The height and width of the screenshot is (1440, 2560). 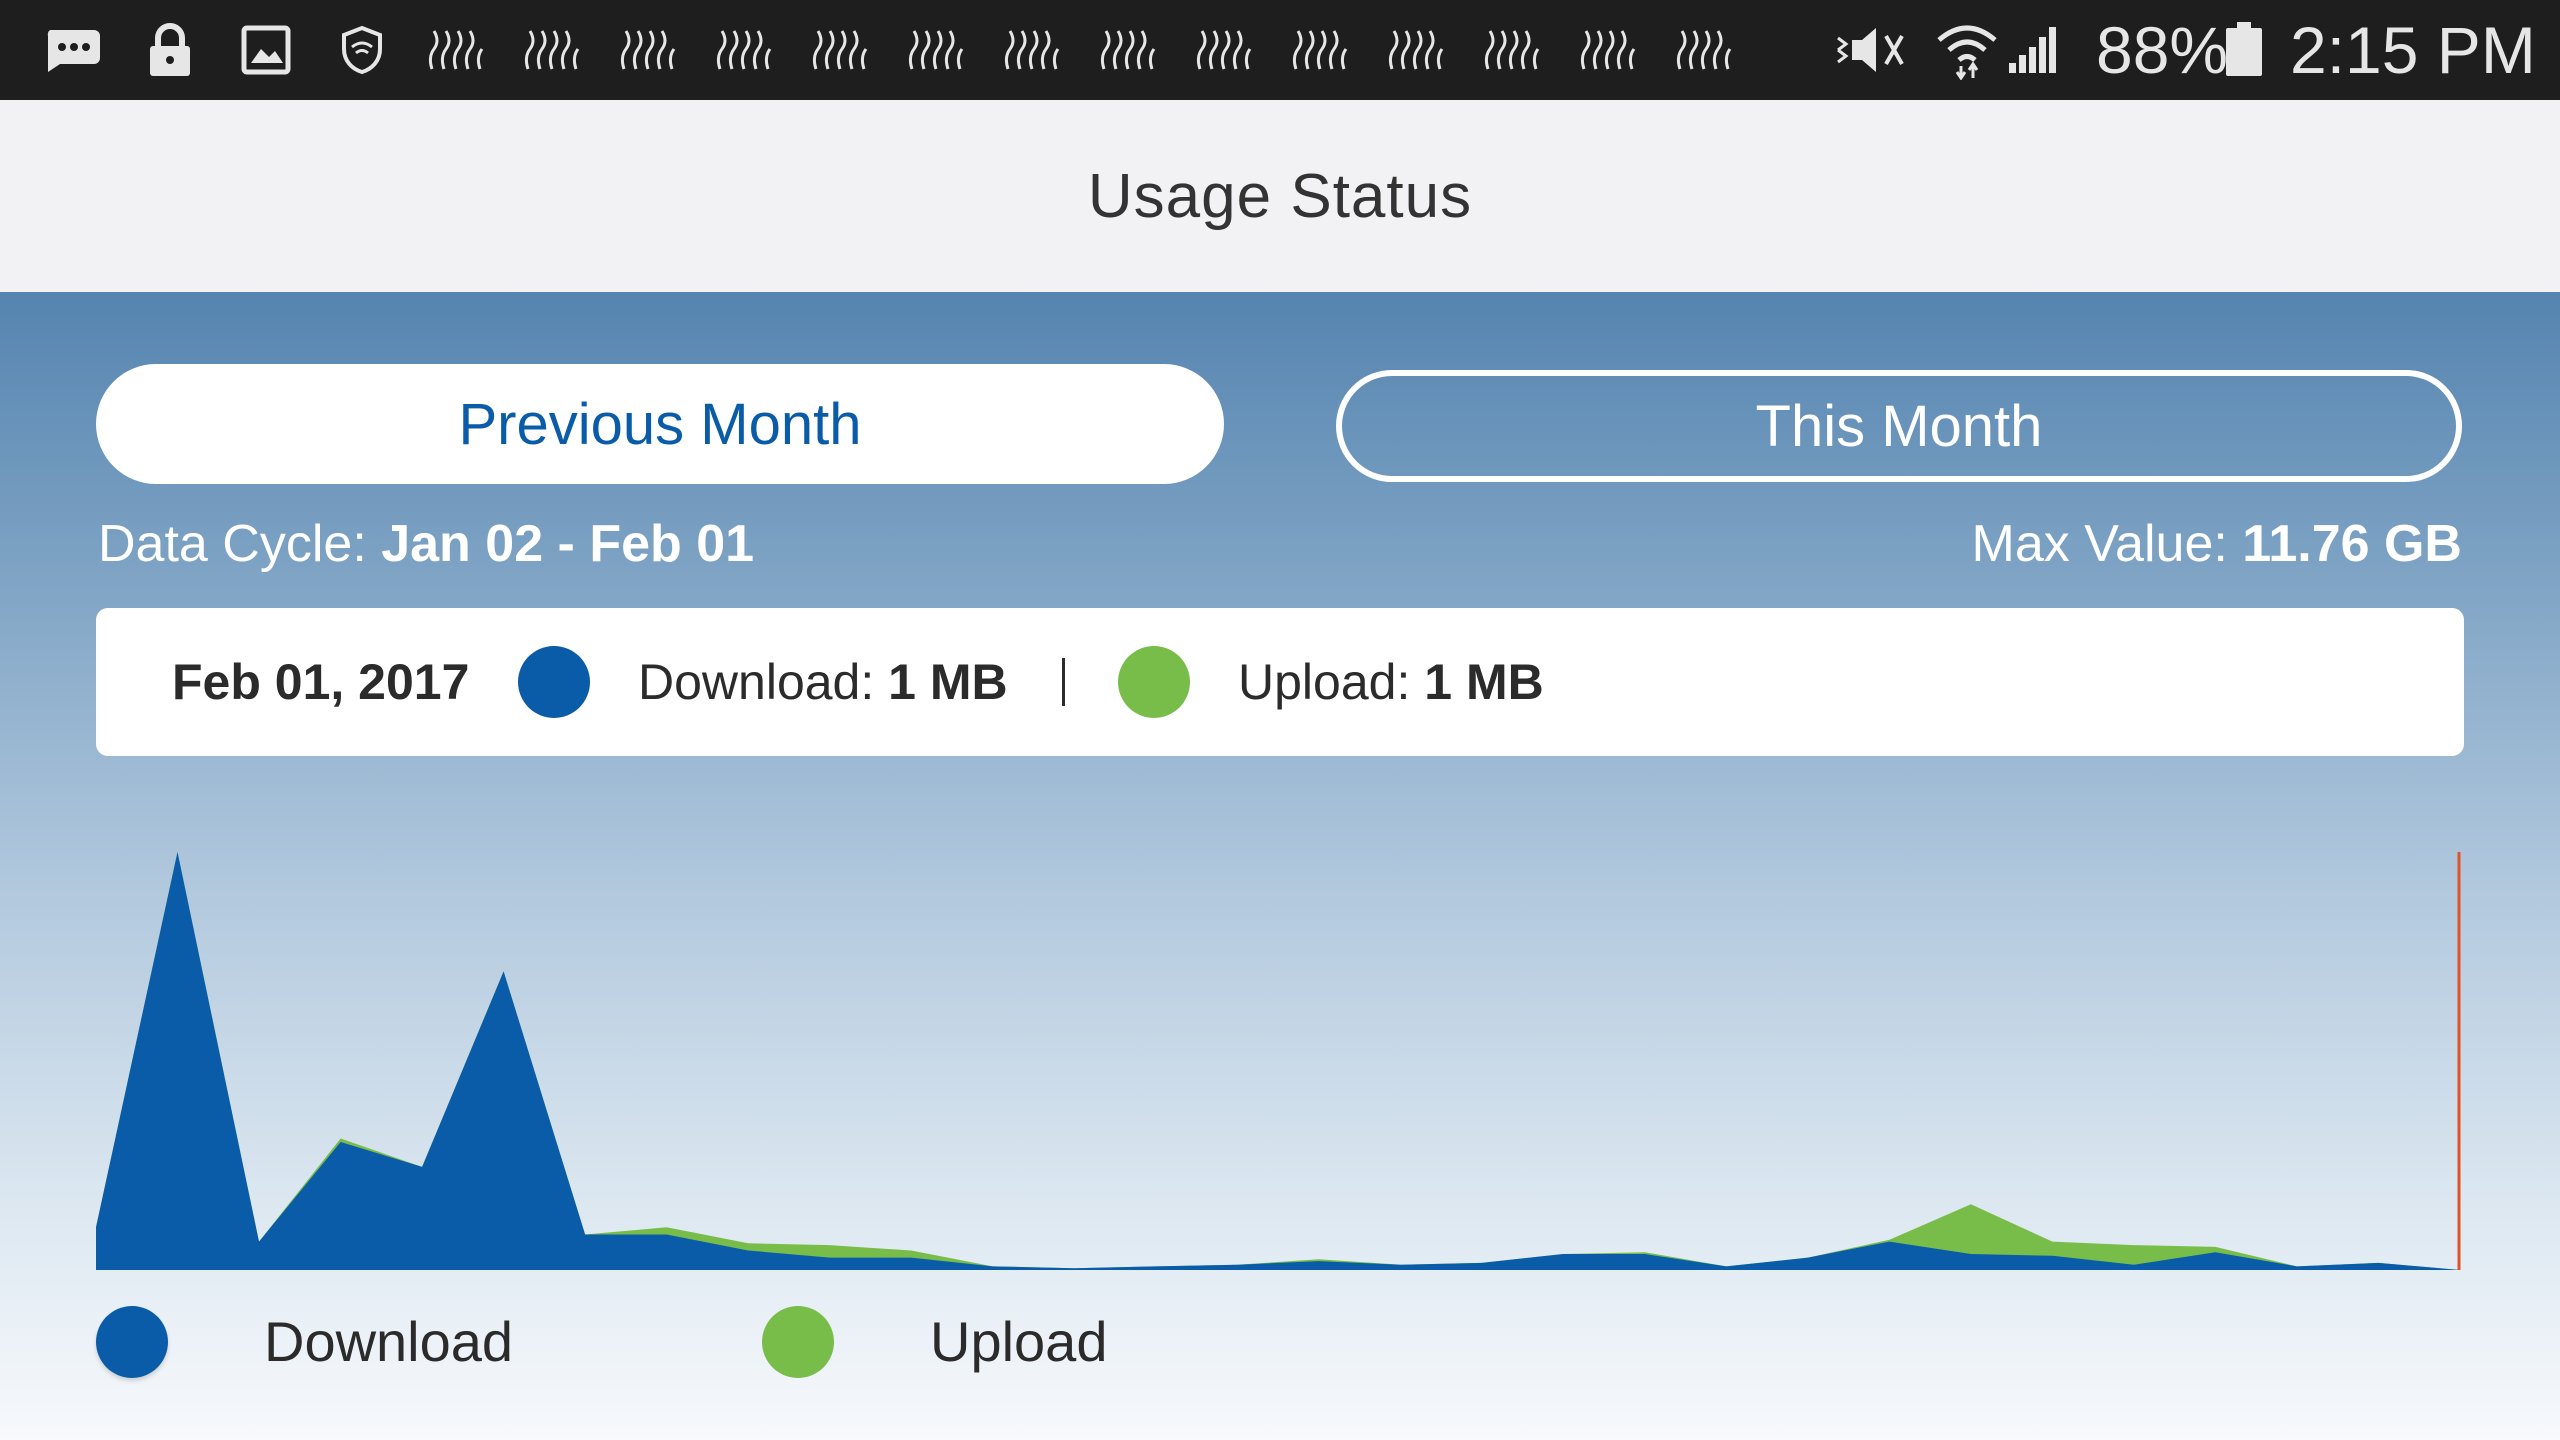 What do you see at coordinates (1280, 50) in the screenshot?
I see `status-bar: 88% 2:15 PM` at bounding box center [1280, 50].